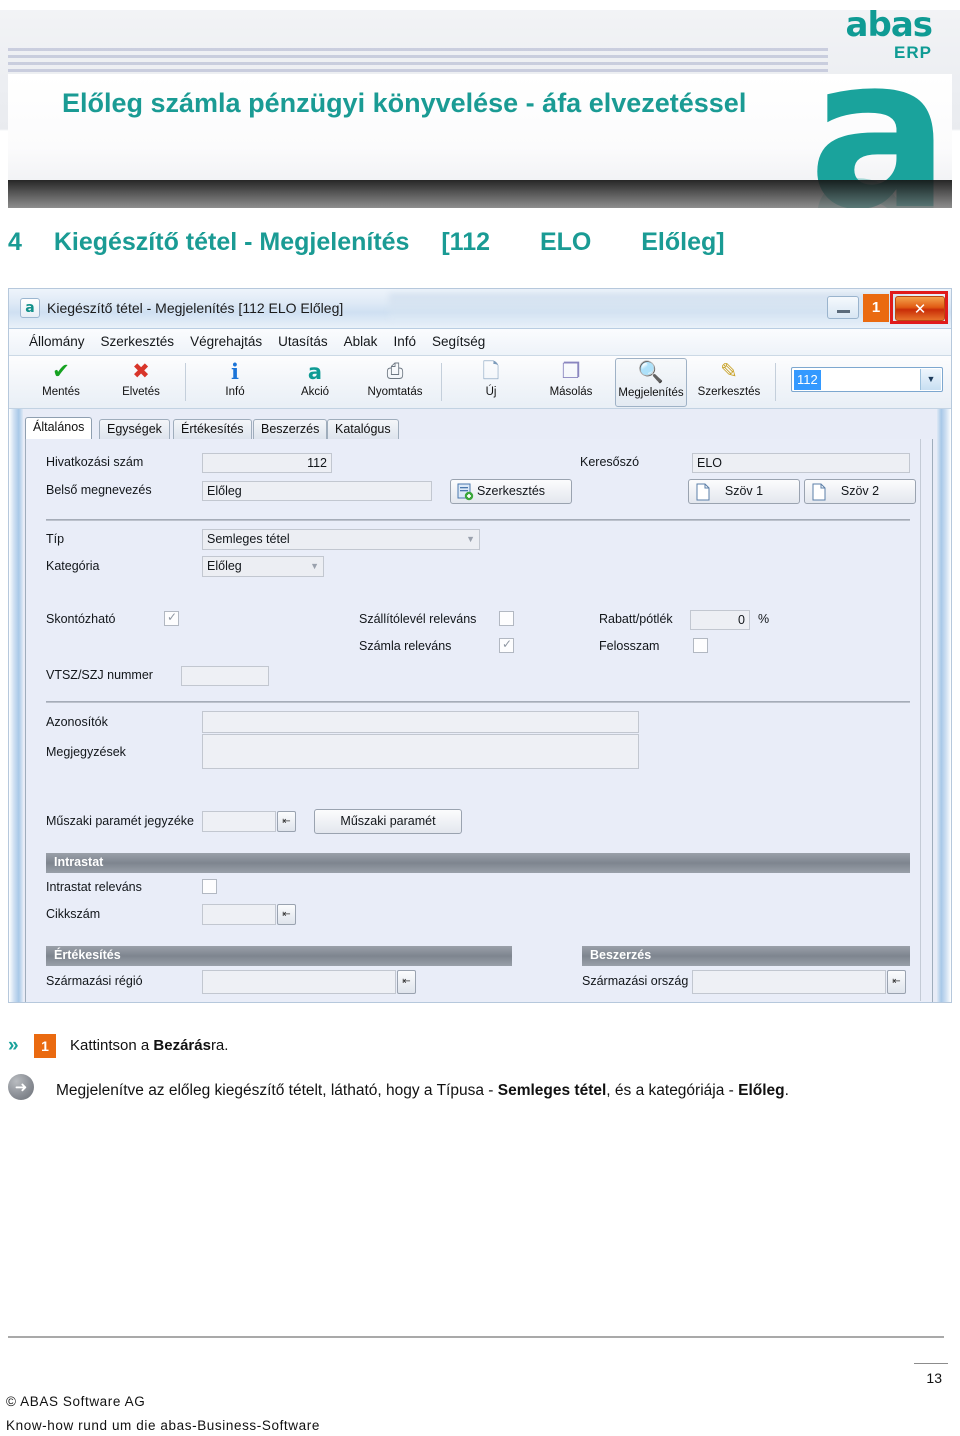 The width and height of the screenshot is (960, 1436). What do you see at coordinates (226, 341) in the screenshot?
I see `menu-item-vegrehajtas: Végrehajtás` at bounding box center [226, 341].